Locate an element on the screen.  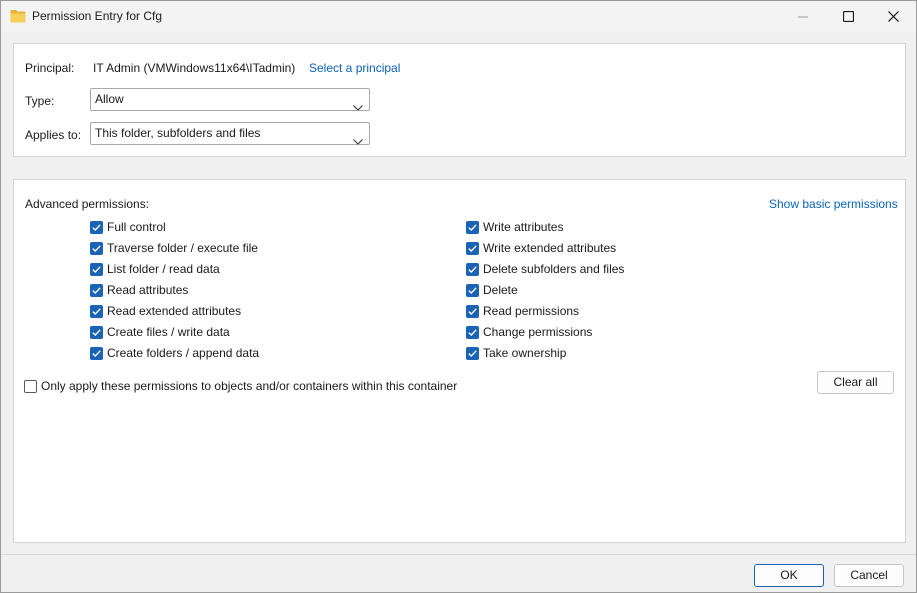
perm-label: Create files / write data is located at coordinates (168, 332).